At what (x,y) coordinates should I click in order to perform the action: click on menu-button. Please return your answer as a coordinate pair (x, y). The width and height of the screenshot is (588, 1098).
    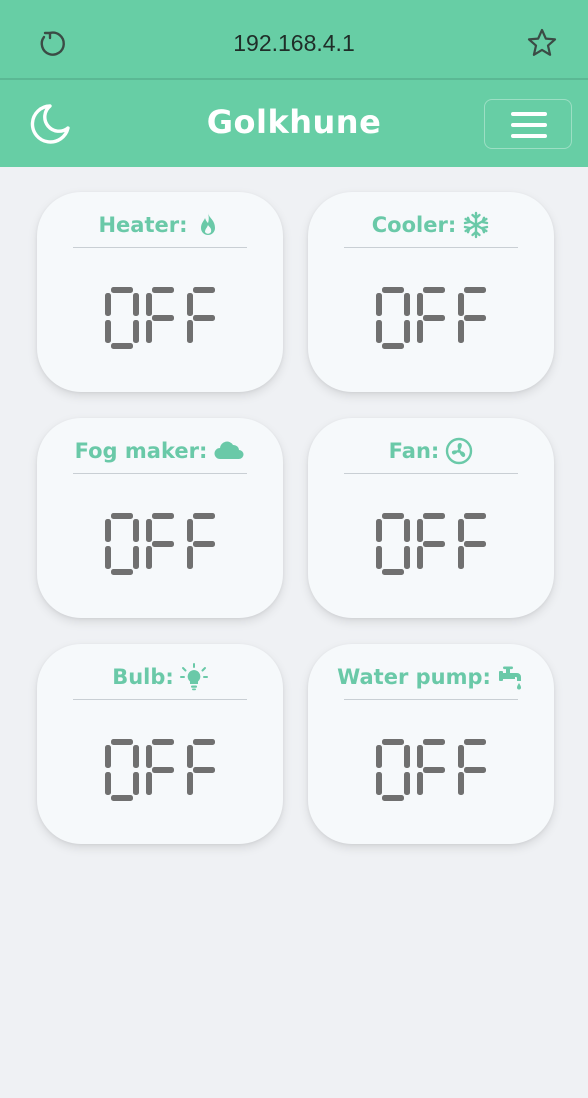
    Looking at the image, I should click on (528, 124).